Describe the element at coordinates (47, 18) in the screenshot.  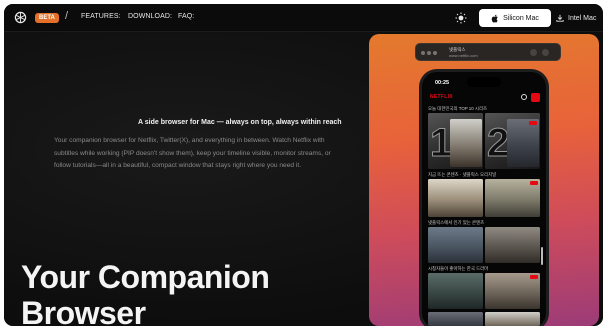
I see `beta-badge: BETA` at that location.